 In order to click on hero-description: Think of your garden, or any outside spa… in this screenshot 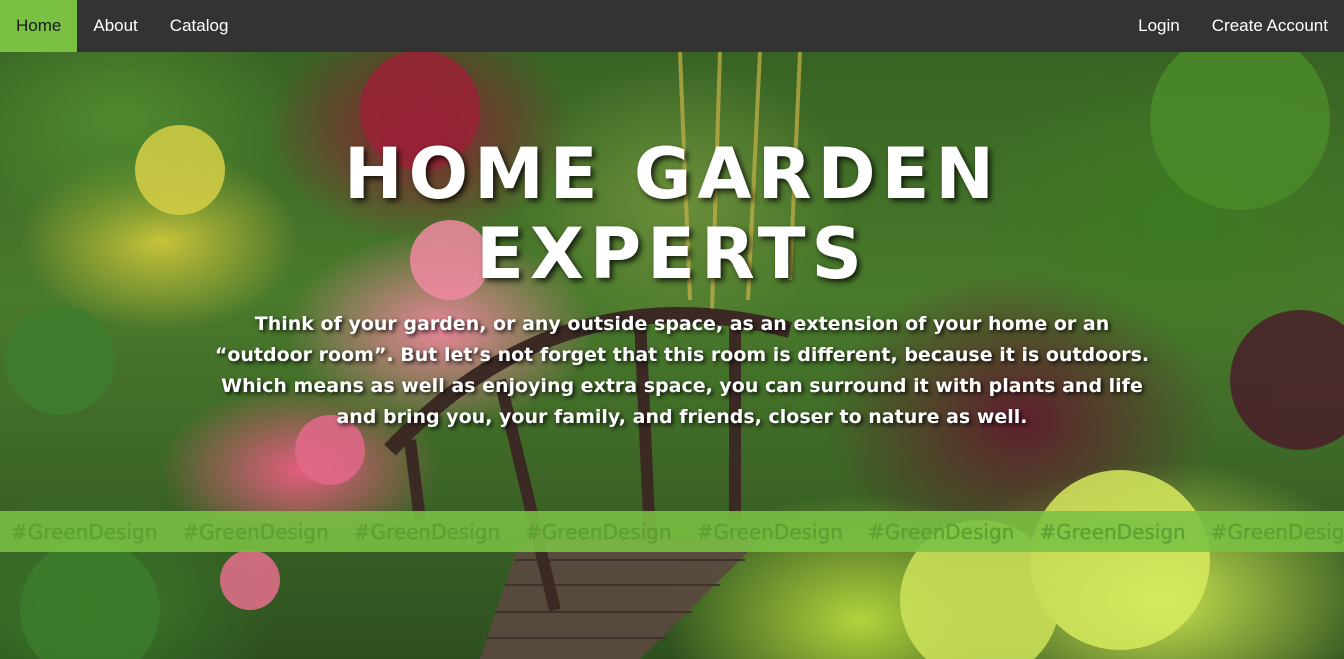, I will do `click(682, 370)`.